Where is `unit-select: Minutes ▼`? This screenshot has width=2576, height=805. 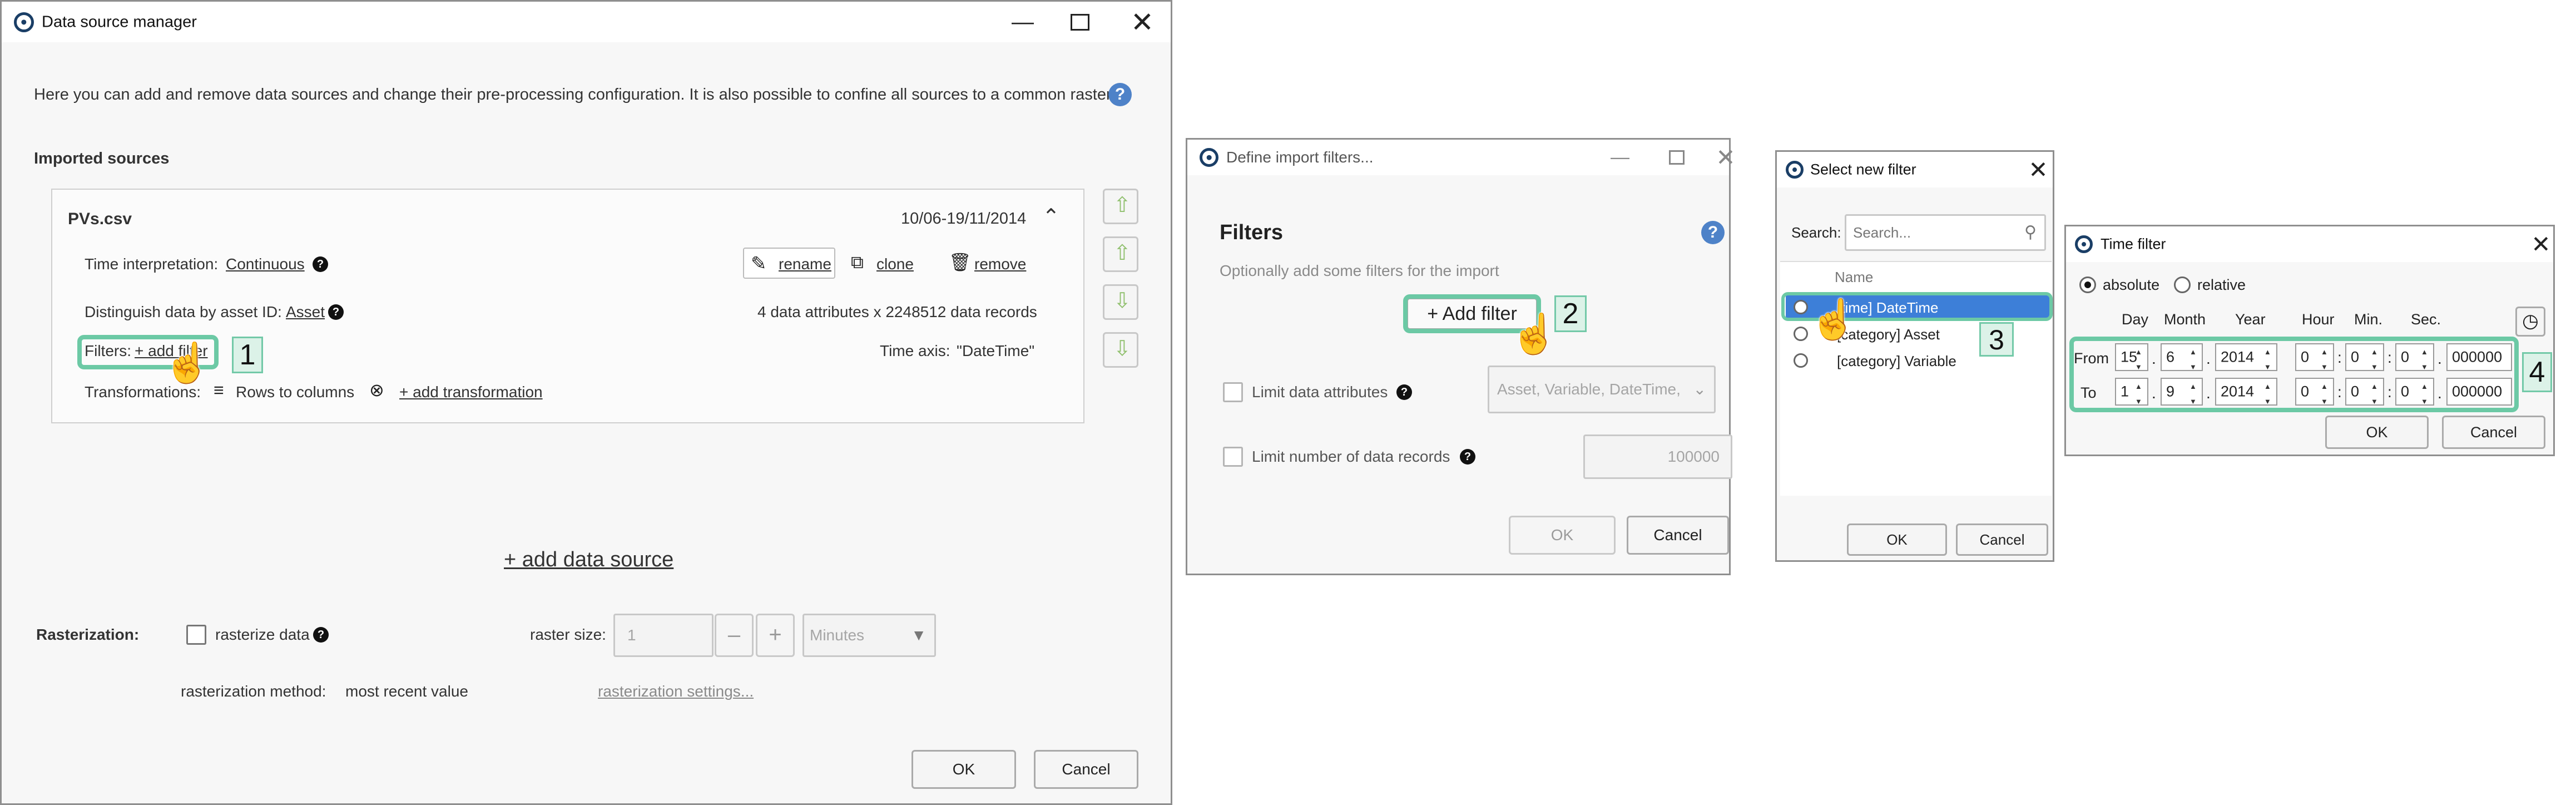
unit-select: Minutes ▼ is located at coordinates (869, 635).